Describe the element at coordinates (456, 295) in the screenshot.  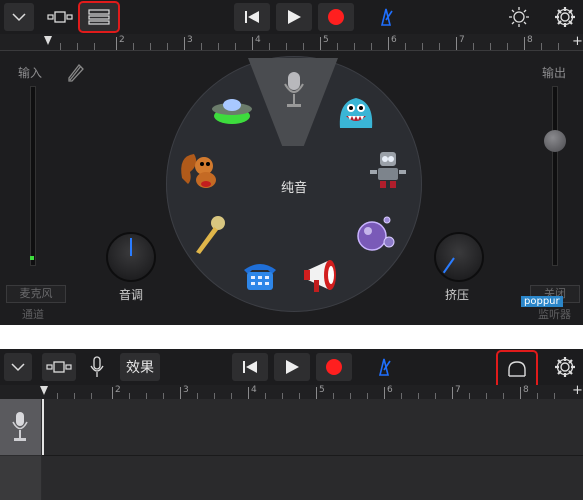
I see `compression-label: 挤压` at that location.